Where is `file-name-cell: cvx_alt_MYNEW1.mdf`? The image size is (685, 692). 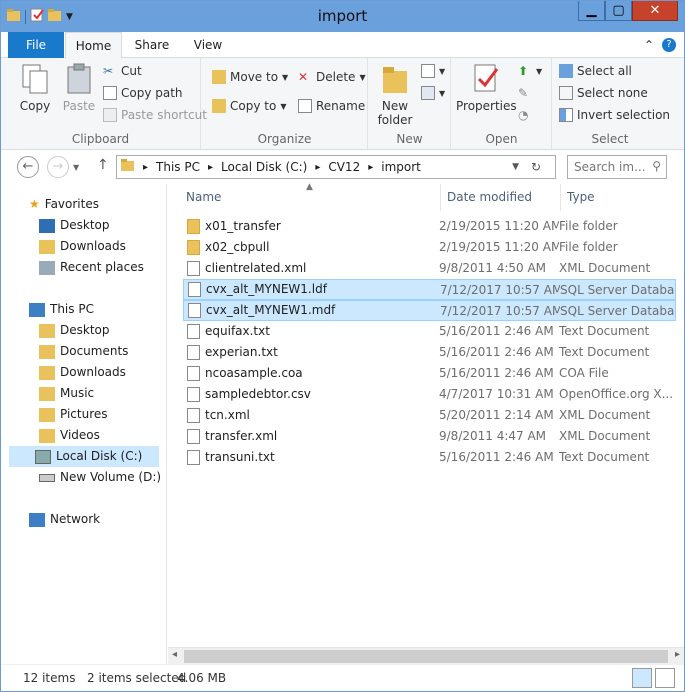 file-name-cell: cvx_alt_MYNEW1.mdf is located at coordinates (312, 310).